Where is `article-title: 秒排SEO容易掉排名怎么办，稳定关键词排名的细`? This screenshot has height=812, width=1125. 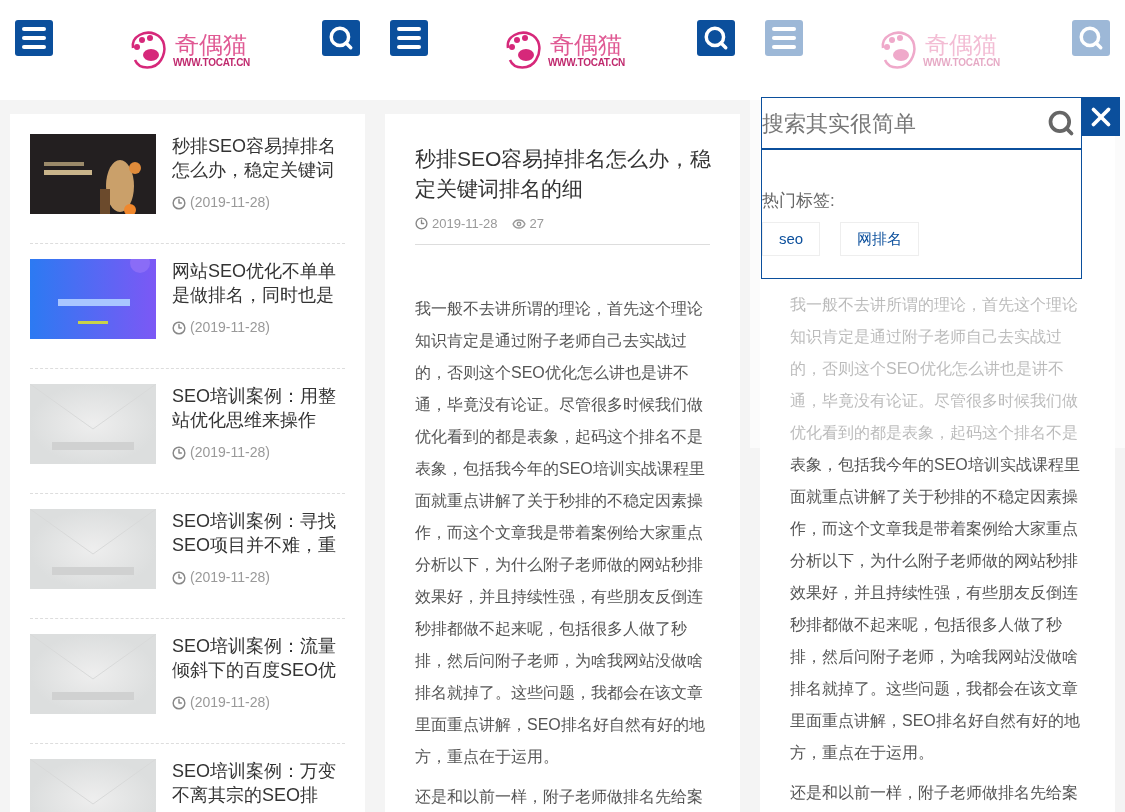 article-title: 秒排SEO容易掉排名怎么办，稳定关键词排名的细 is located at coordinates (564, 174).